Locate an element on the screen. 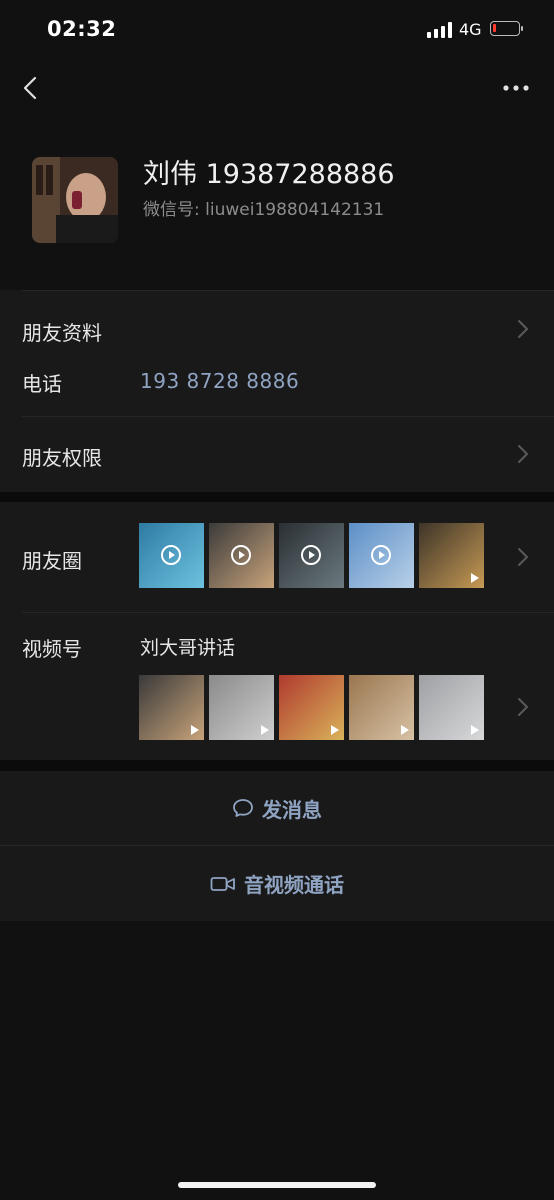 This screenshot has width=554, height=1200. channels-label: 视频号 is located at coordinates (52, 649).